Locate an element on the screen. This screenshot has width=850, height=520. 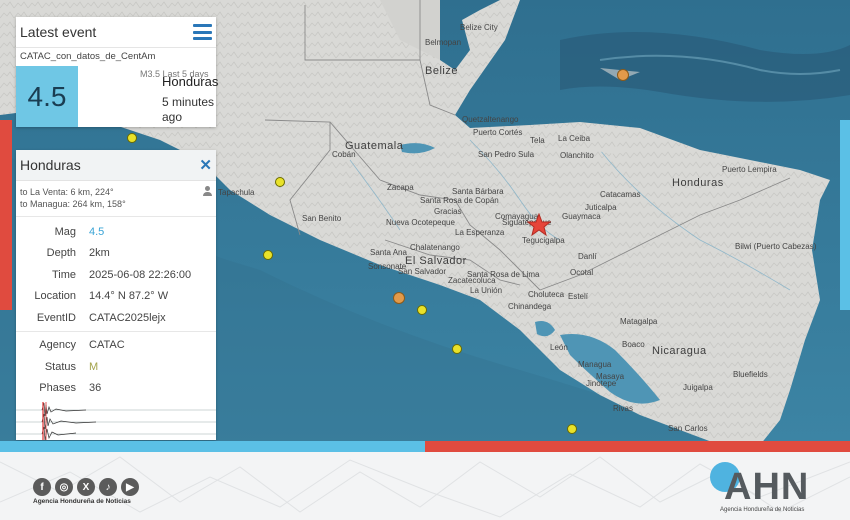
seismogram-thumbnail is located at coordinates (116, 421).